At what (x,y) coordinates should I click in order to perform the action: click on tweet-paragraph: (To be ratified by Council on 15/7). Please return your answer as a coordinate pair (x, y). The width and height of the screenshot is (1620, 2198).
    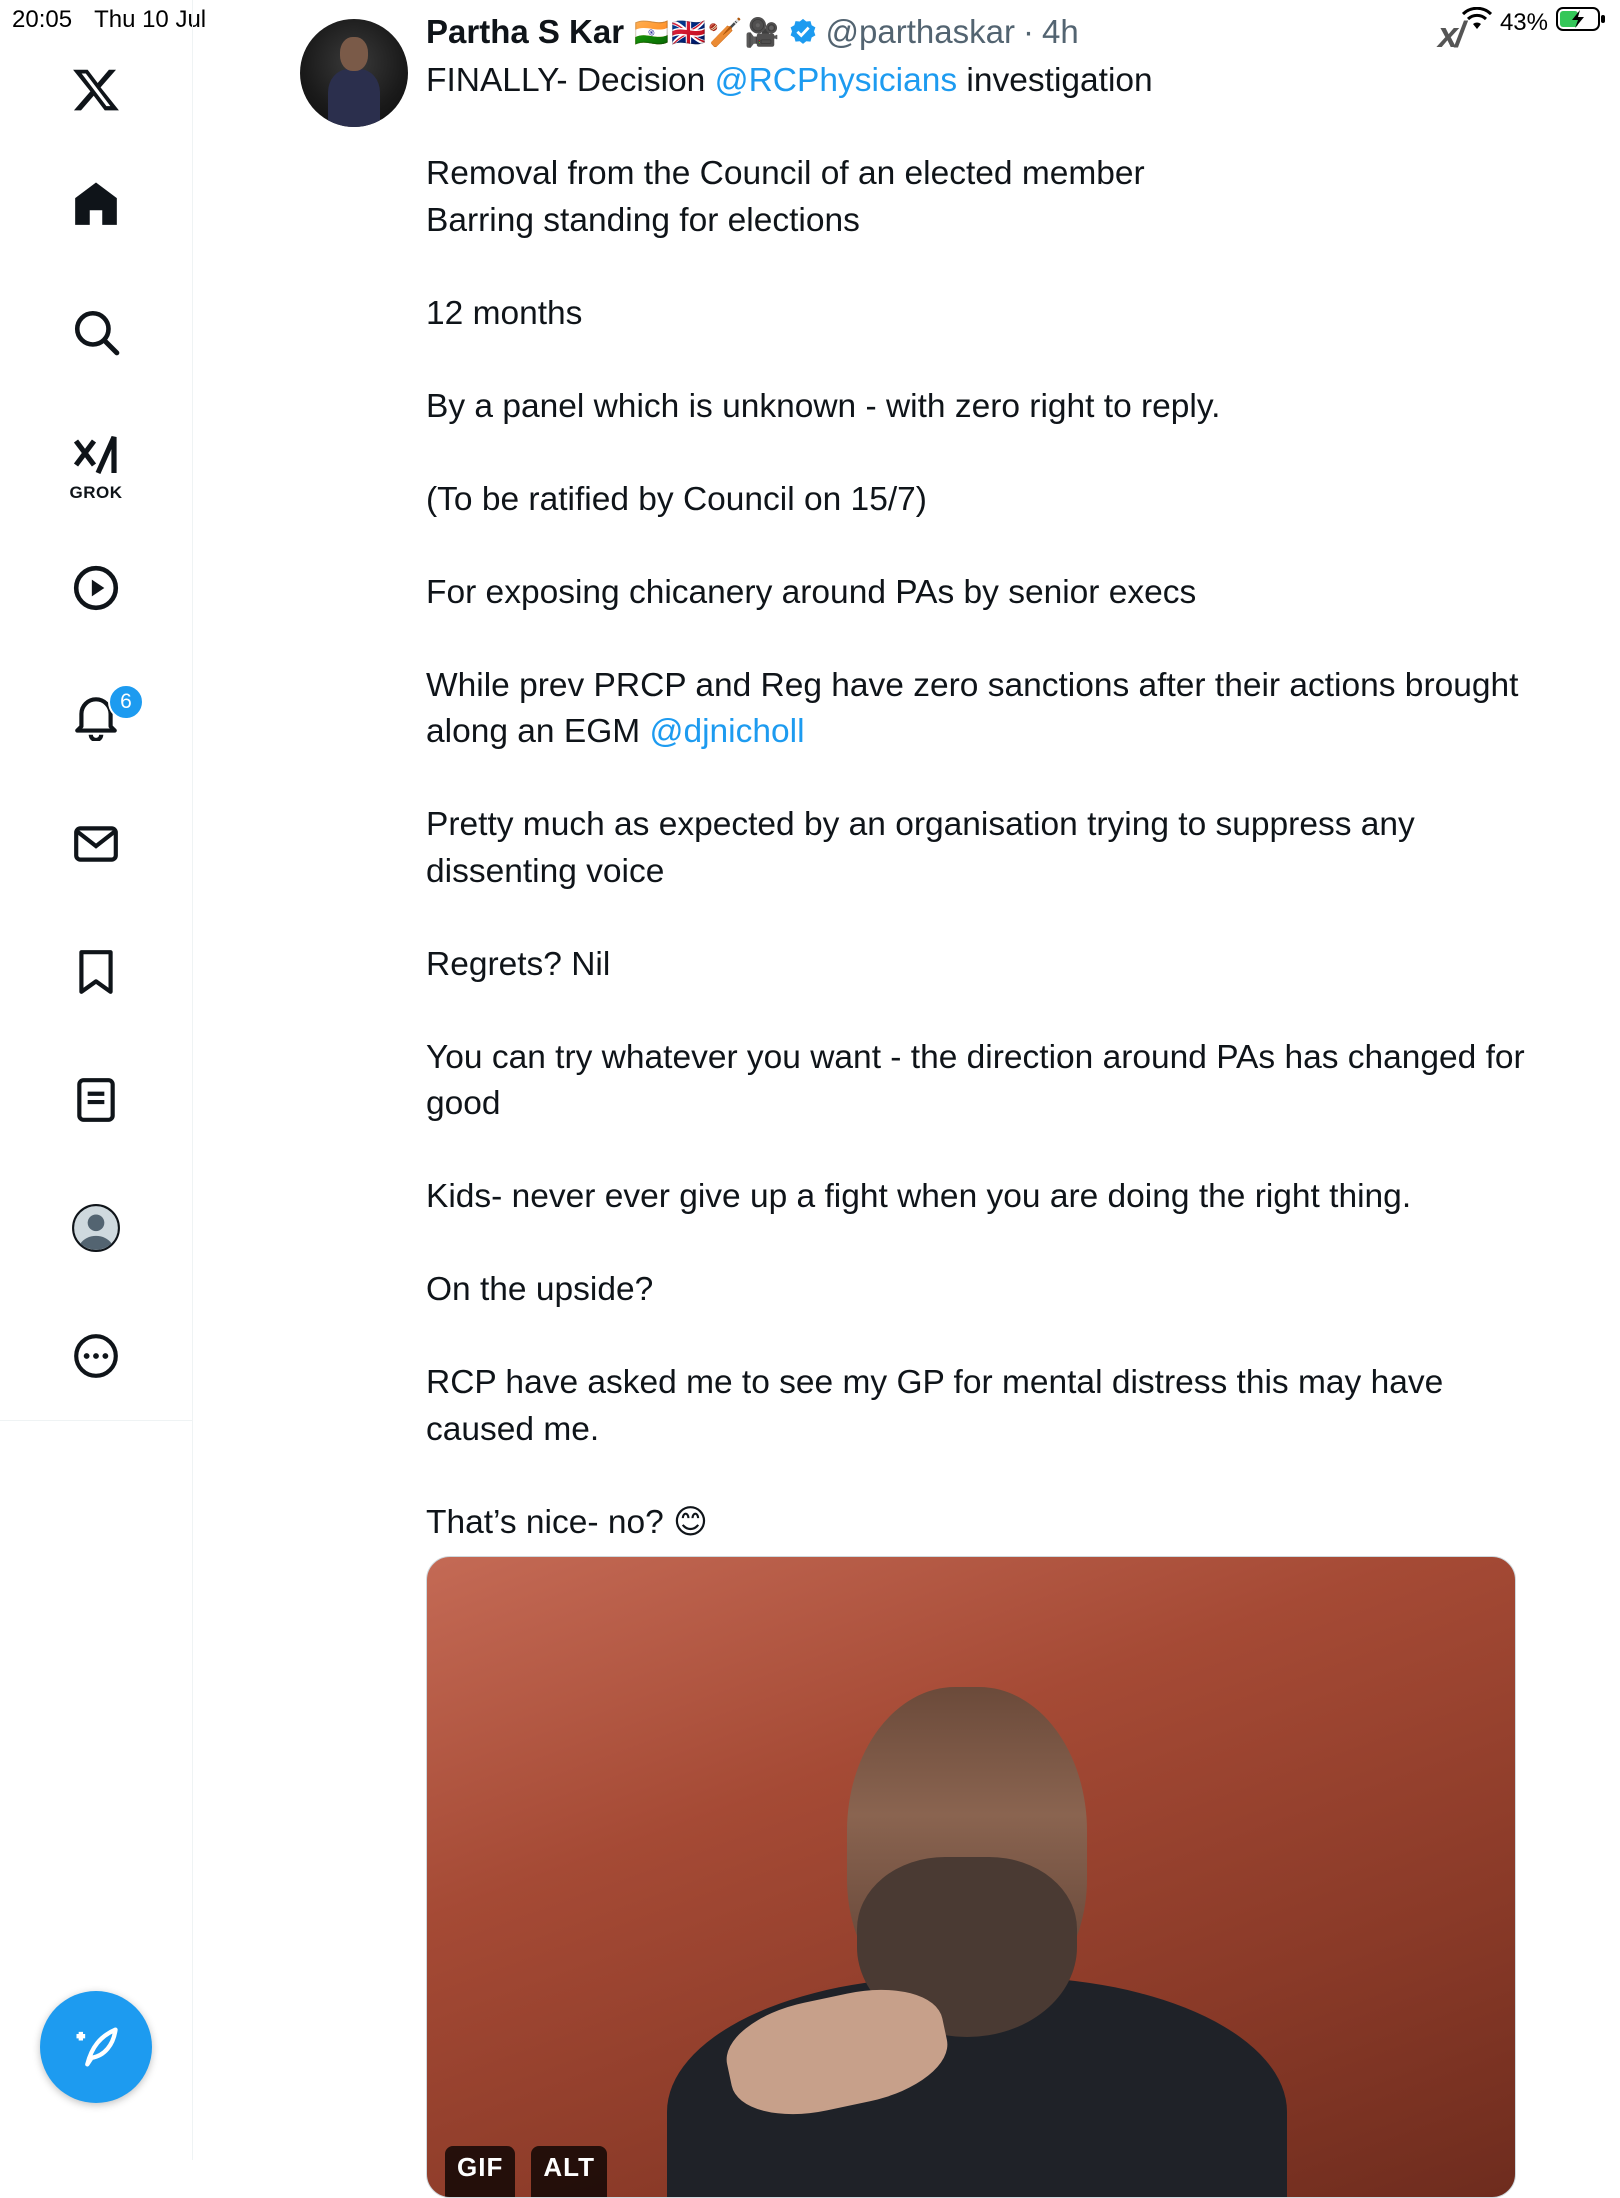
    Looking at the image, I should click on (676, 499).